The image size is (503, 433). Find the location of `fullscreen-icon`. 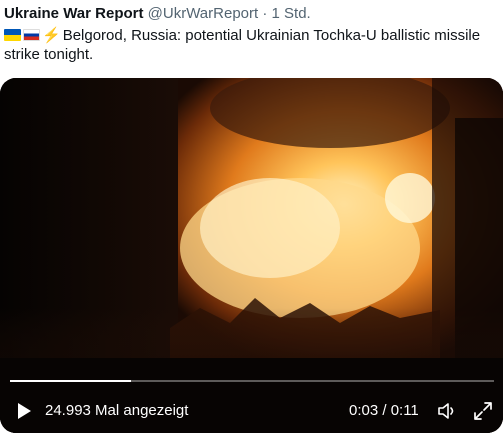

fullscreen-icon is located at coordinates (483, 411).